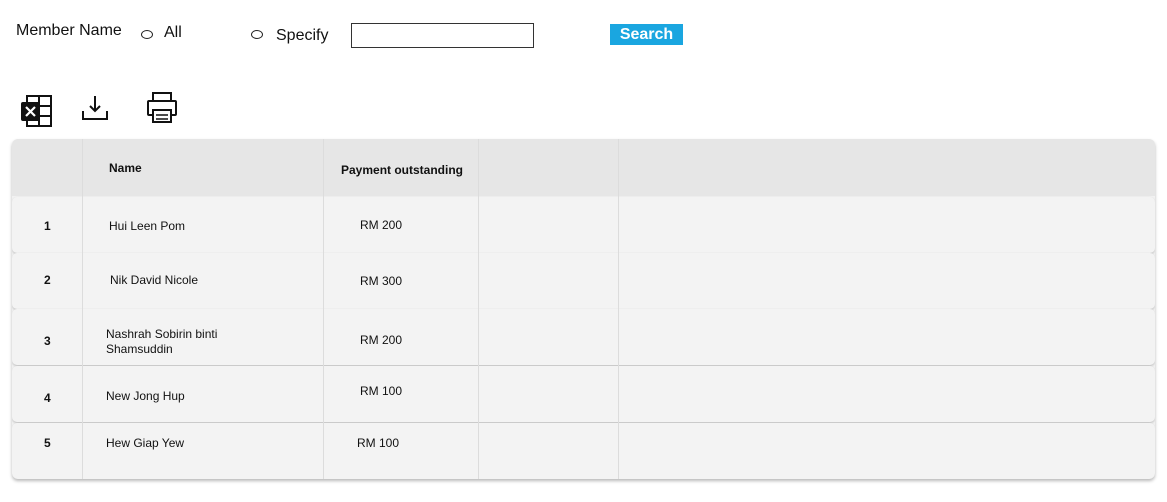 Image resolution: width=1167 pixels, height=502 pixels. Describe the element at coordinates (162, 334) in the screenshot. I see `member-name: Nashrah Sobirin binti` at that location.